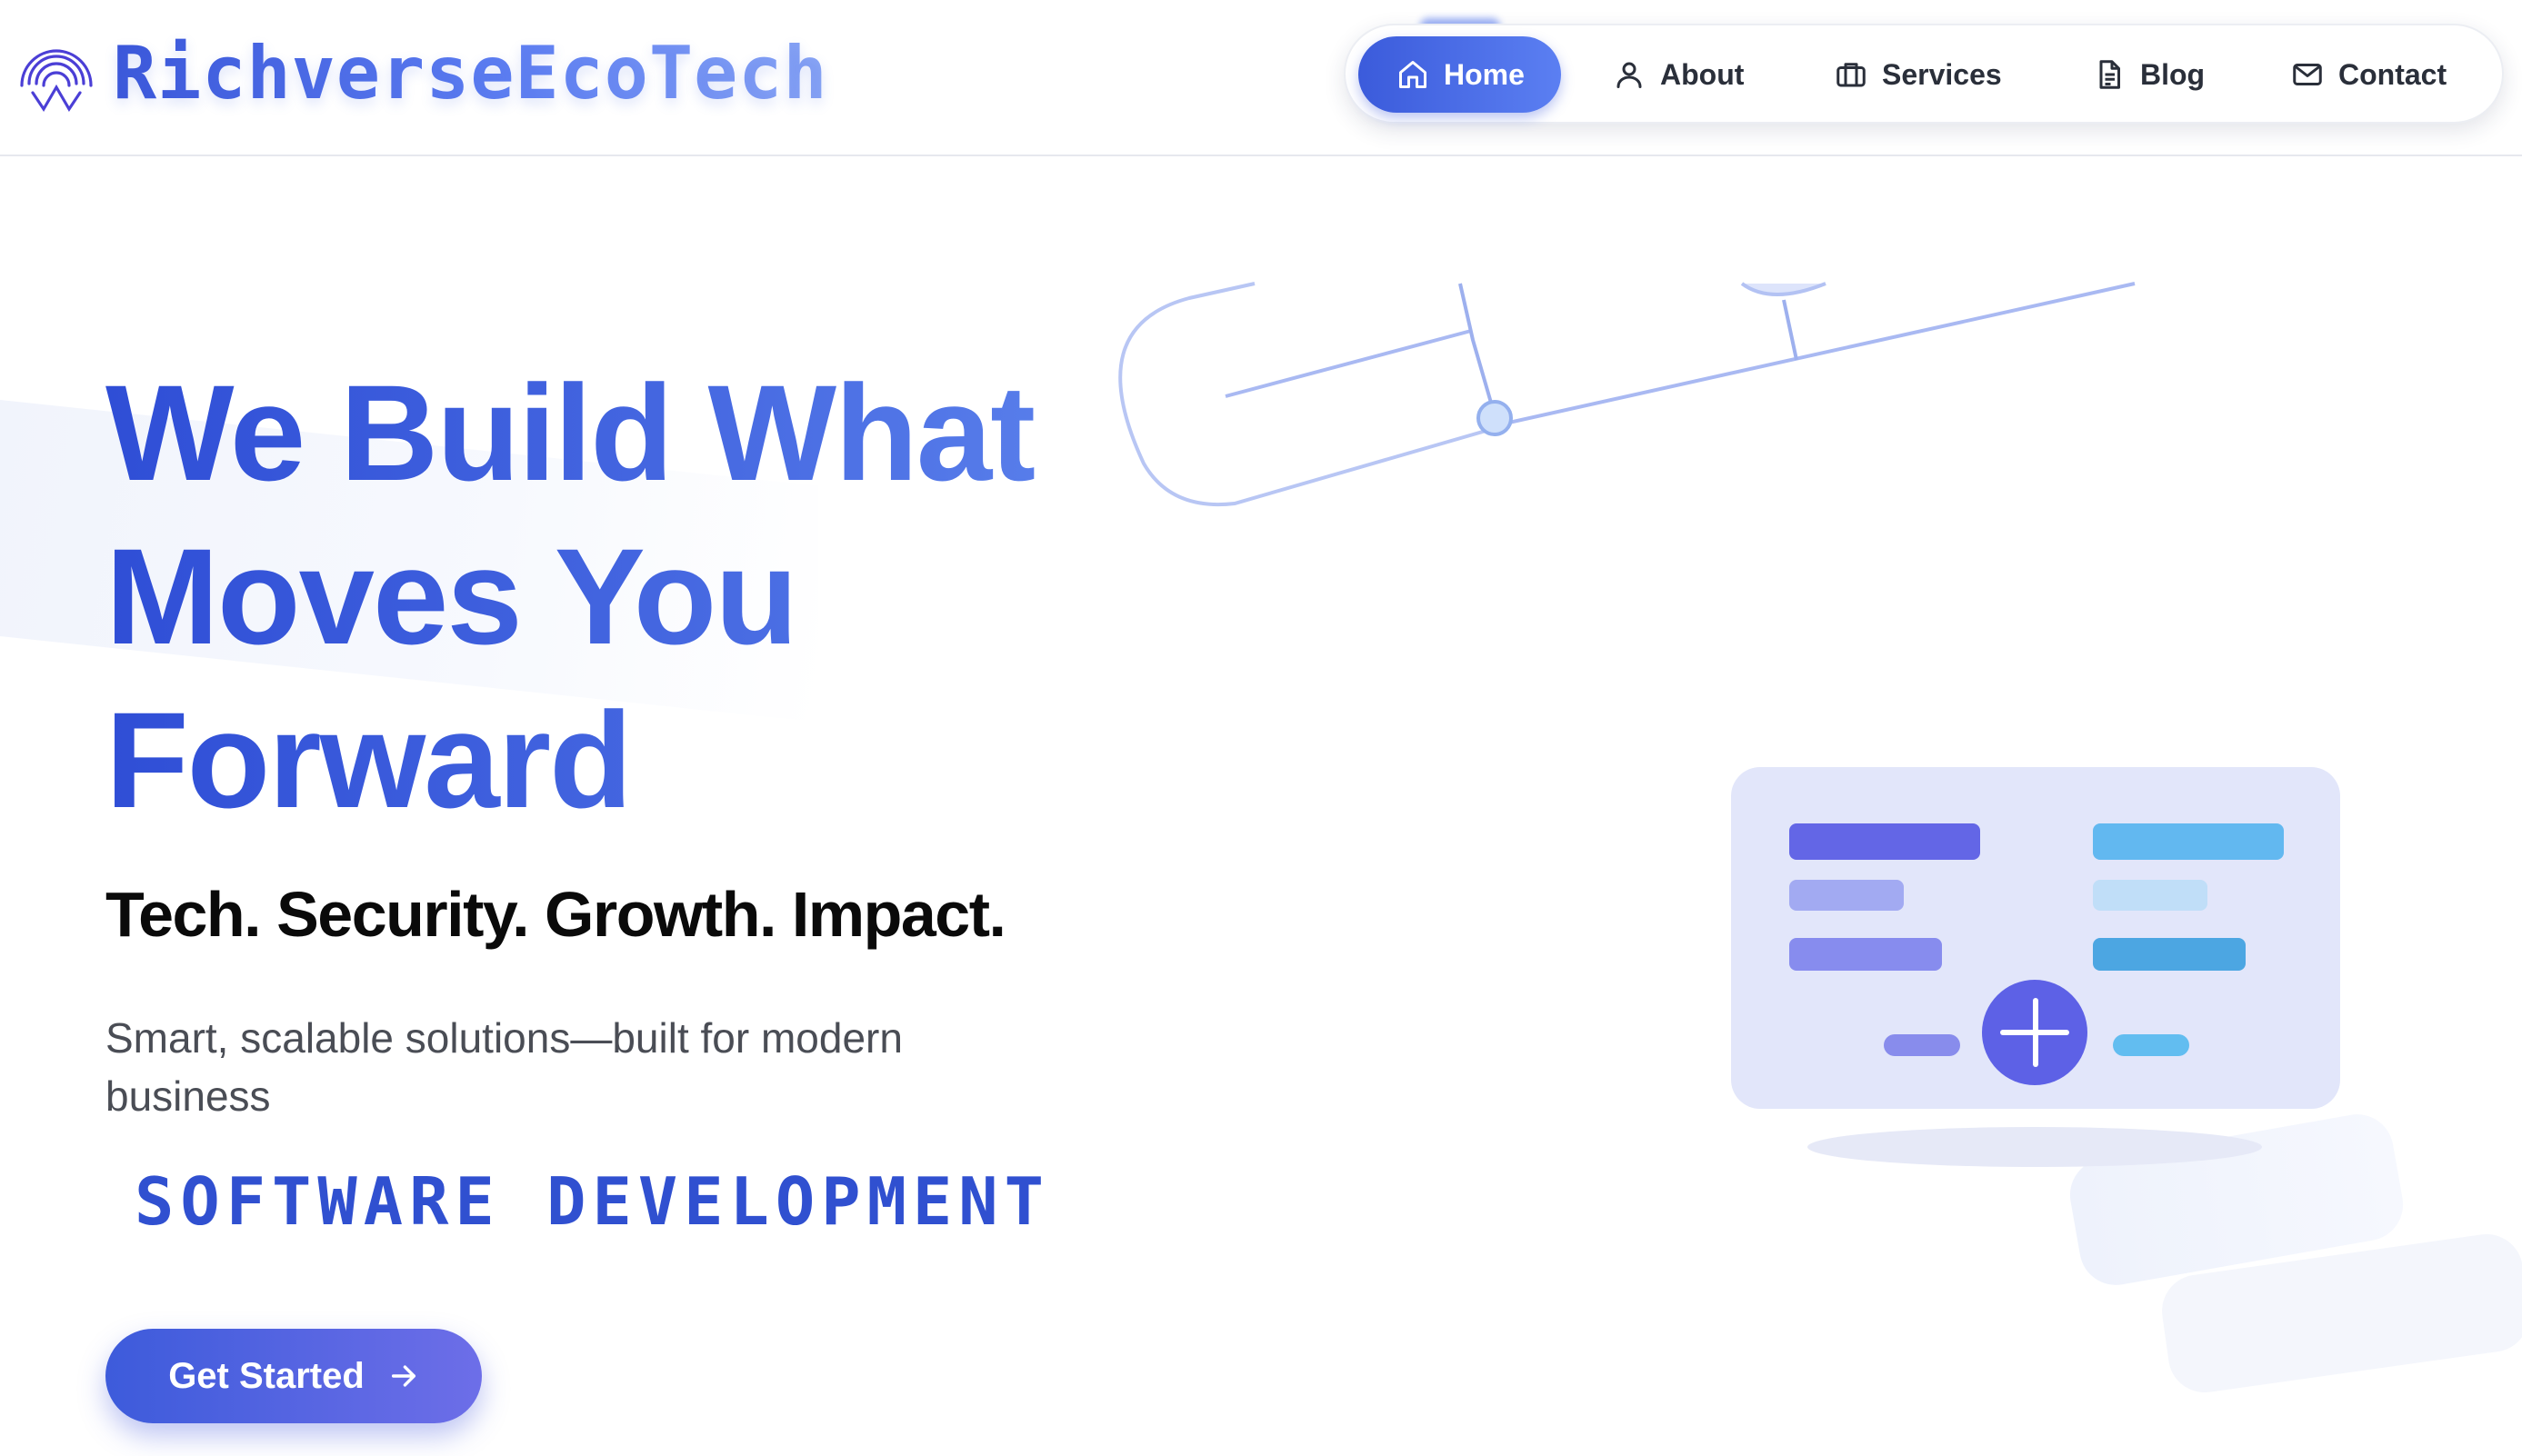  I want to click on arrow-right-icon, so click(403, 1376).